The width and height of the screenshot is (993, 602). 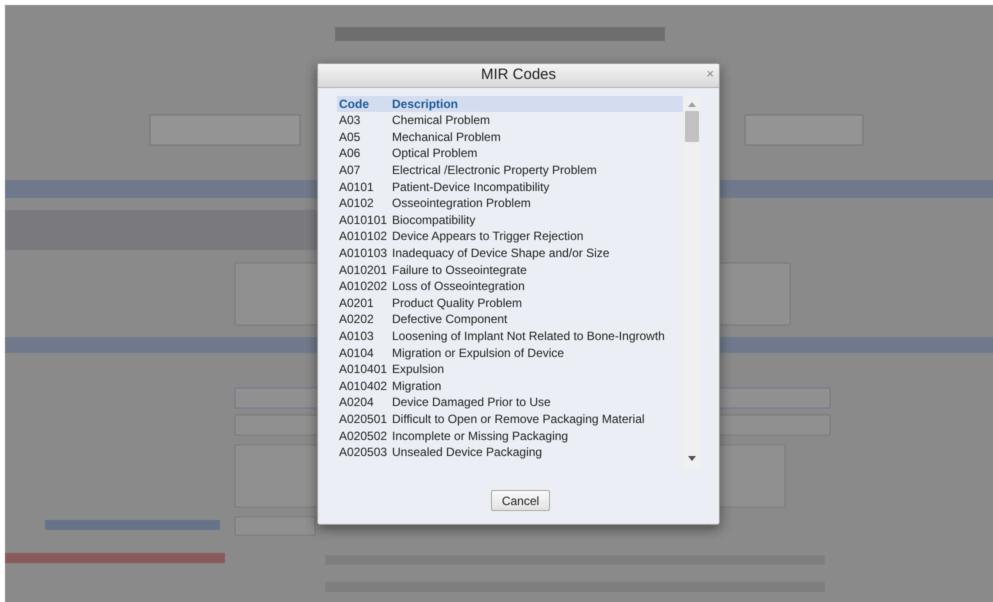 What do you see at coordinates (520, 500) in the screenshot?
I see `cancel-button: Cancel` at bounding box center [520, 500].